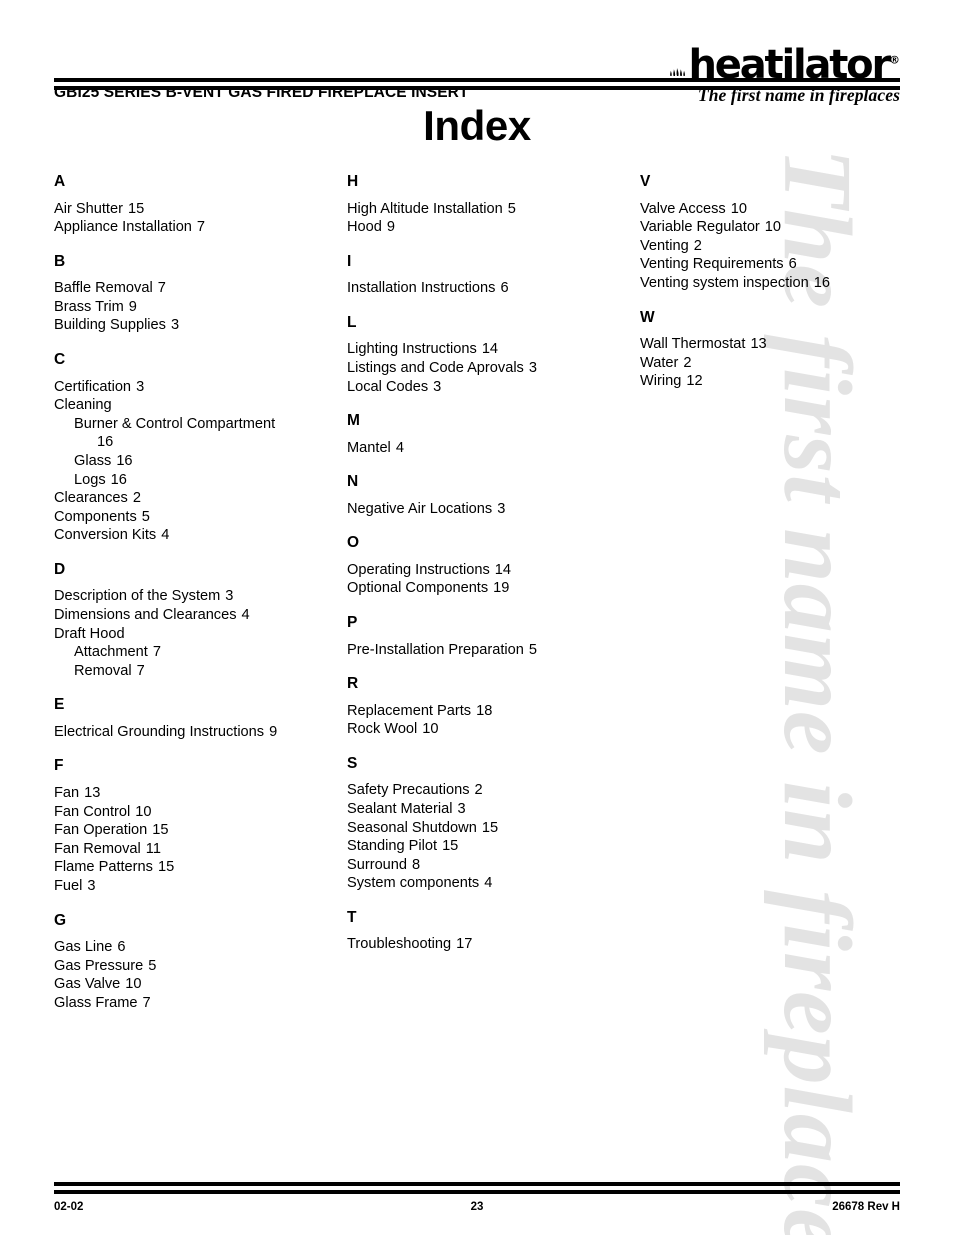 The image size is (954, 1235). I want to click on index-entry-label: Electrical Grounding Instructions, so click(159, 731).